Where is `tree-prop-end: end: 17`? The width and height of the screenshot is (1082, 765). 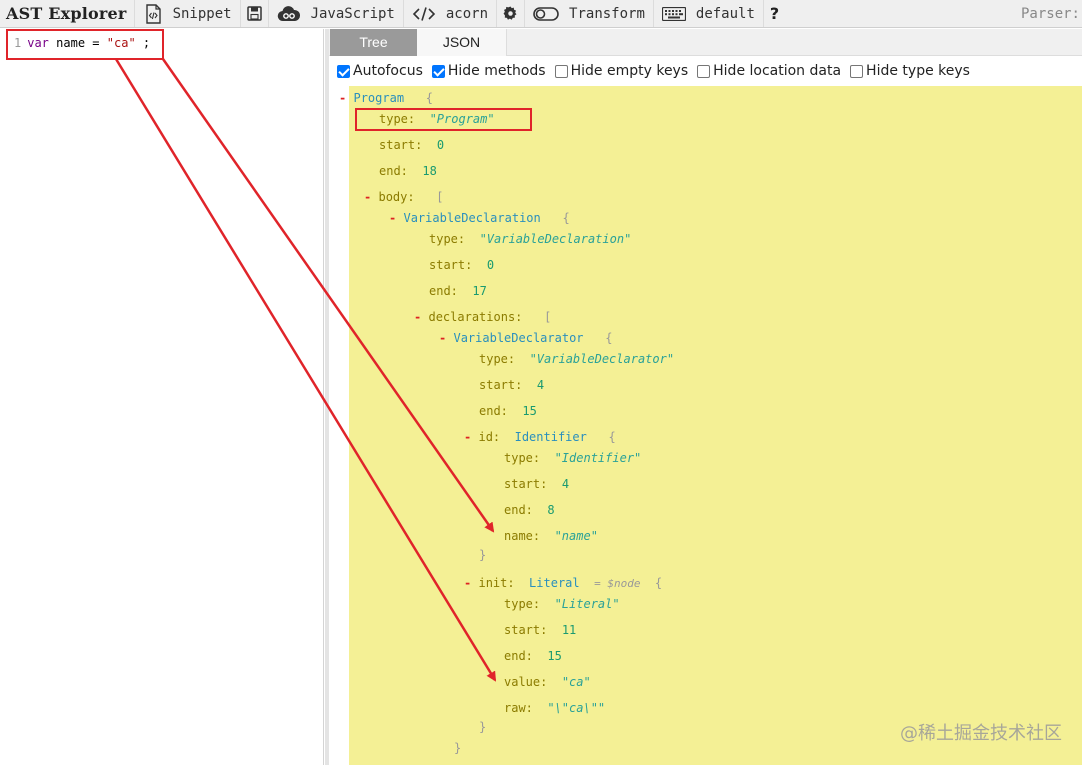
tree-prop-end: end: 17 is located at coordinates (458, 291).